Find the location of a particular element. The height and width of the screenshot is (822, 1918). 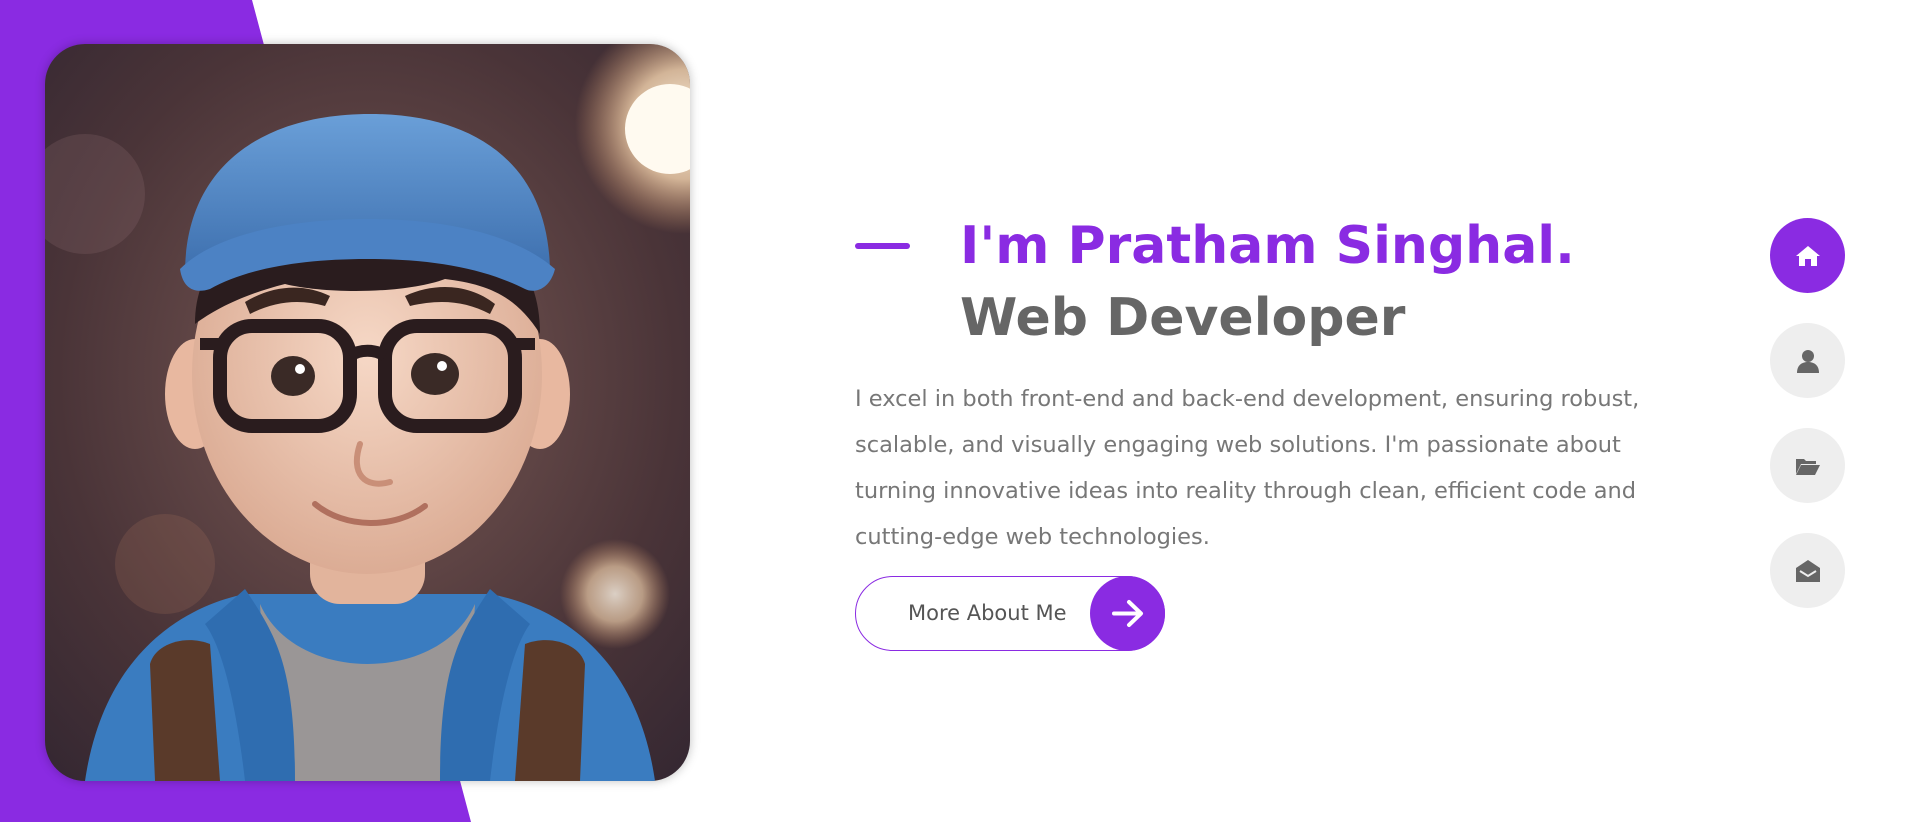

nav-contact-button is located at coordinates (1807, 570).